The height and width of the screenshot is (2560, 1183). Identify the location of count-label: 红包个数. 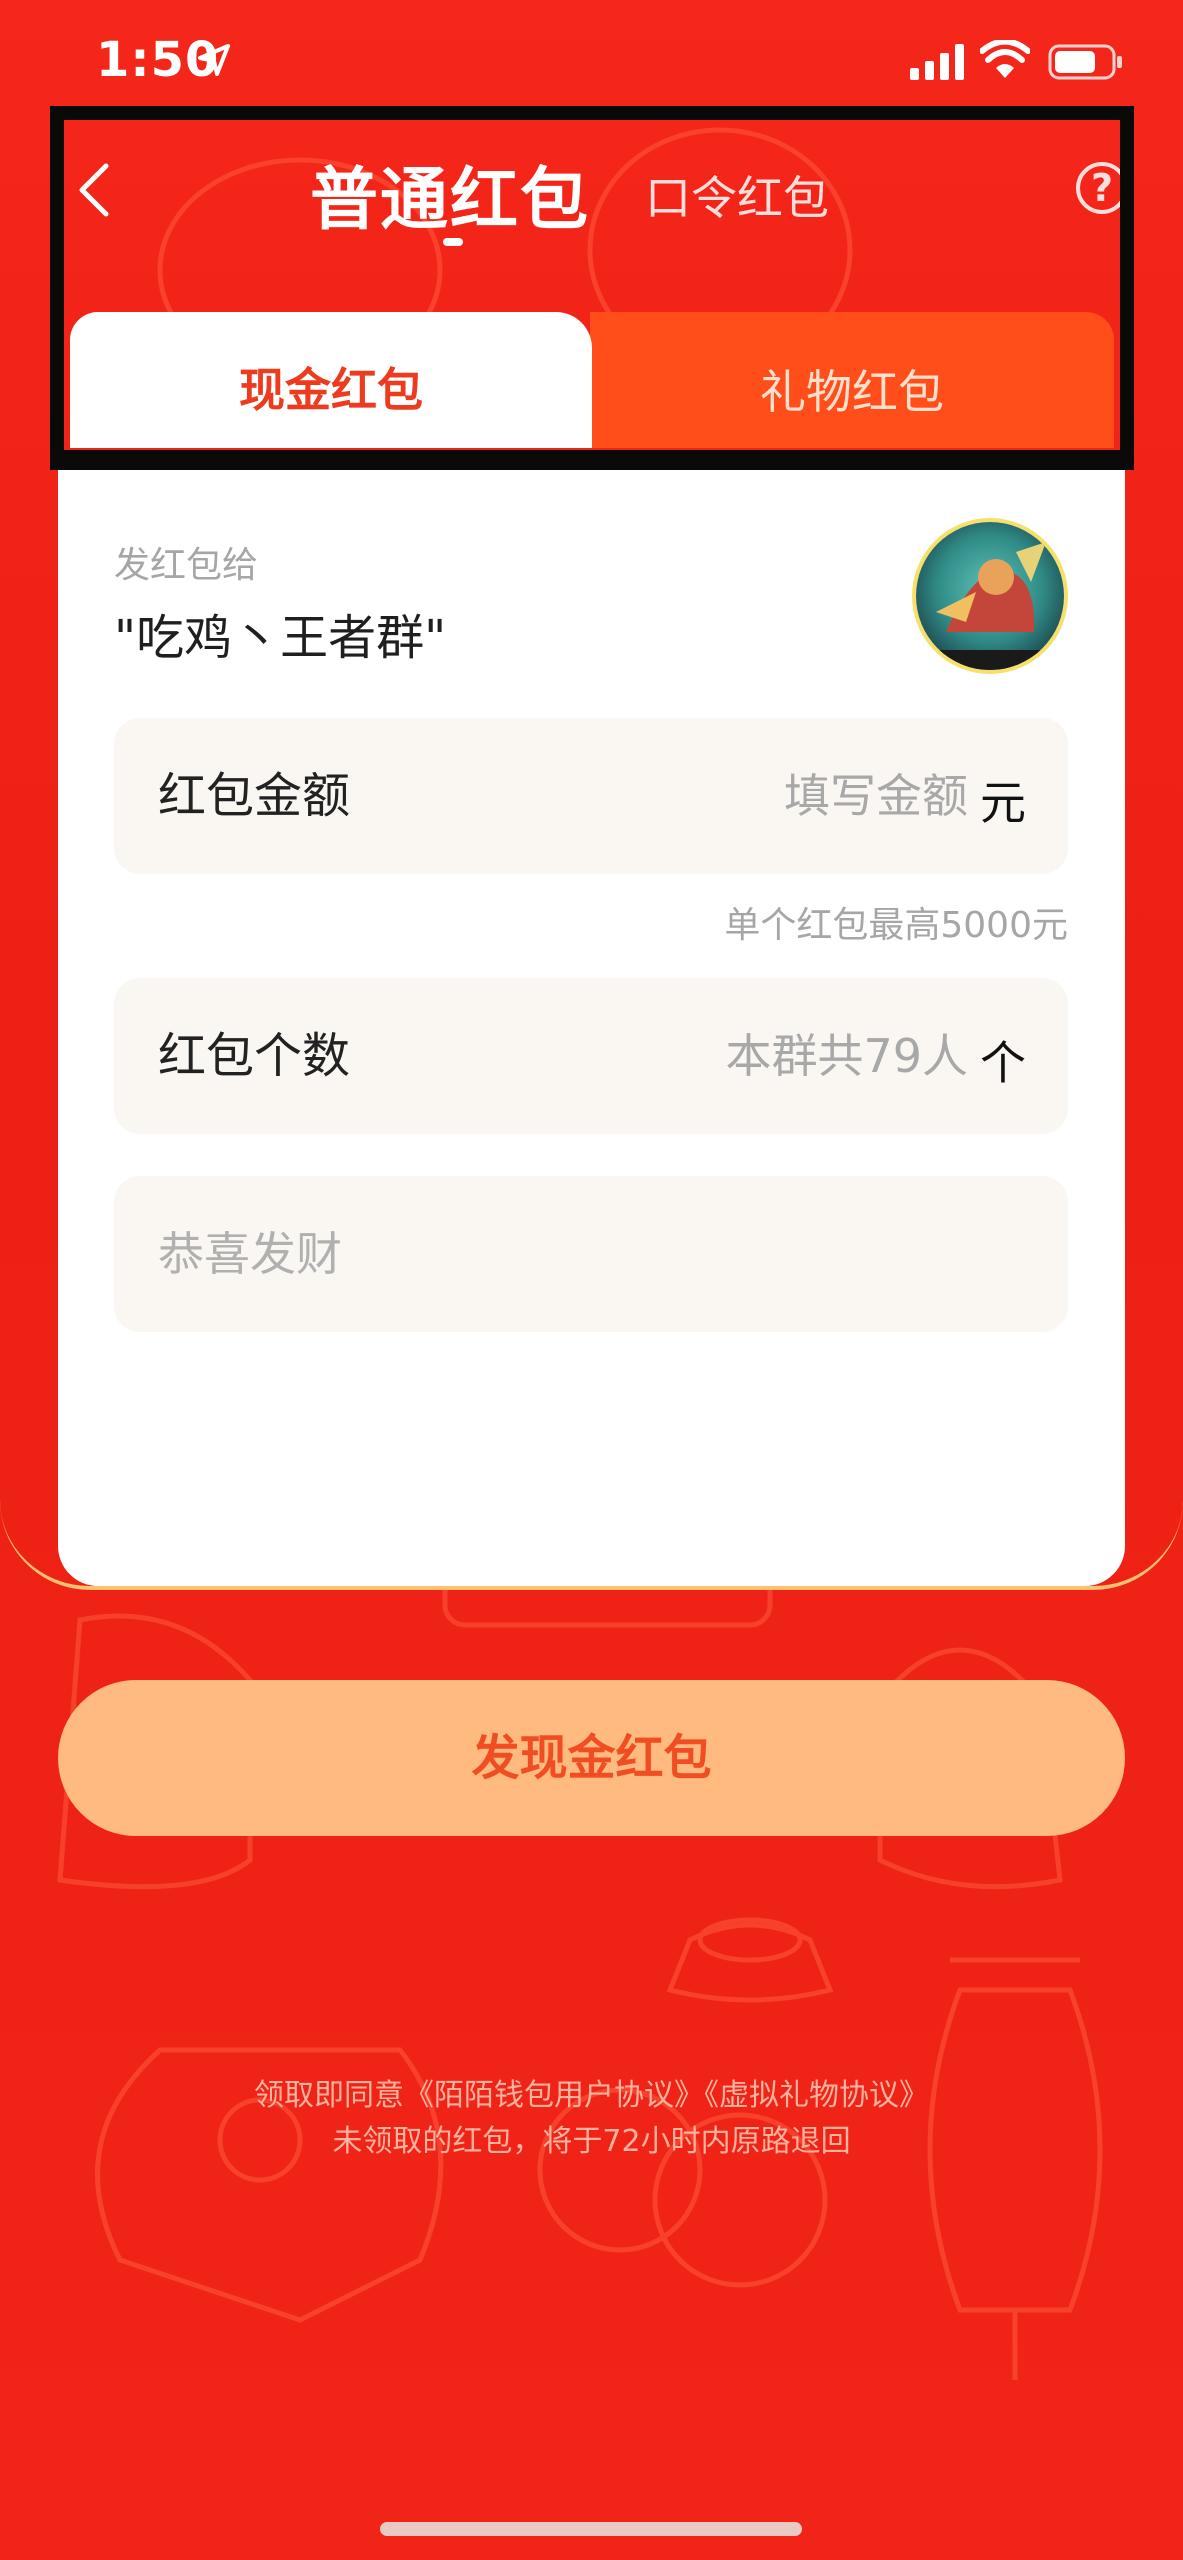
(254, 1056).